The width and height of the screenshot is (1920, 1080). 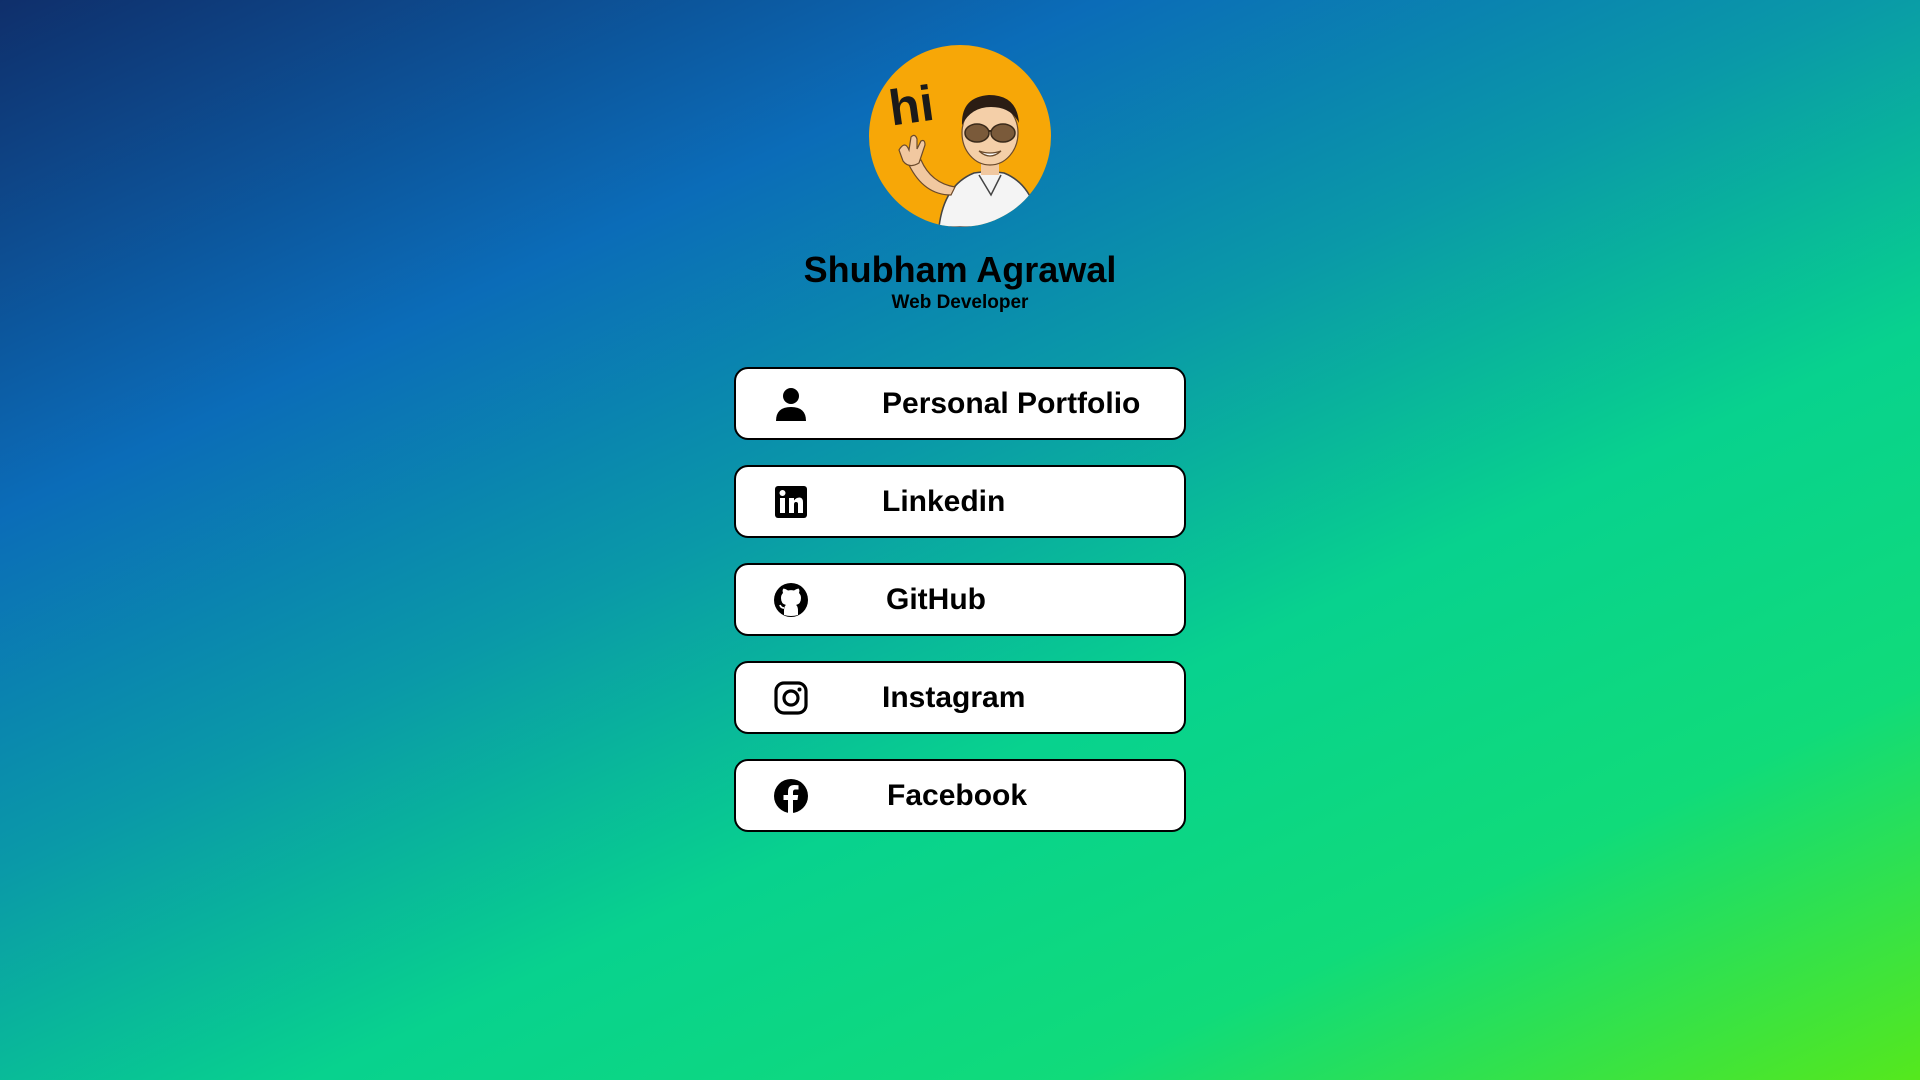 What do you see at coordinates (791, 698) in the screenshot?
I see `instagram-icon` at bounding box center [791, 698].